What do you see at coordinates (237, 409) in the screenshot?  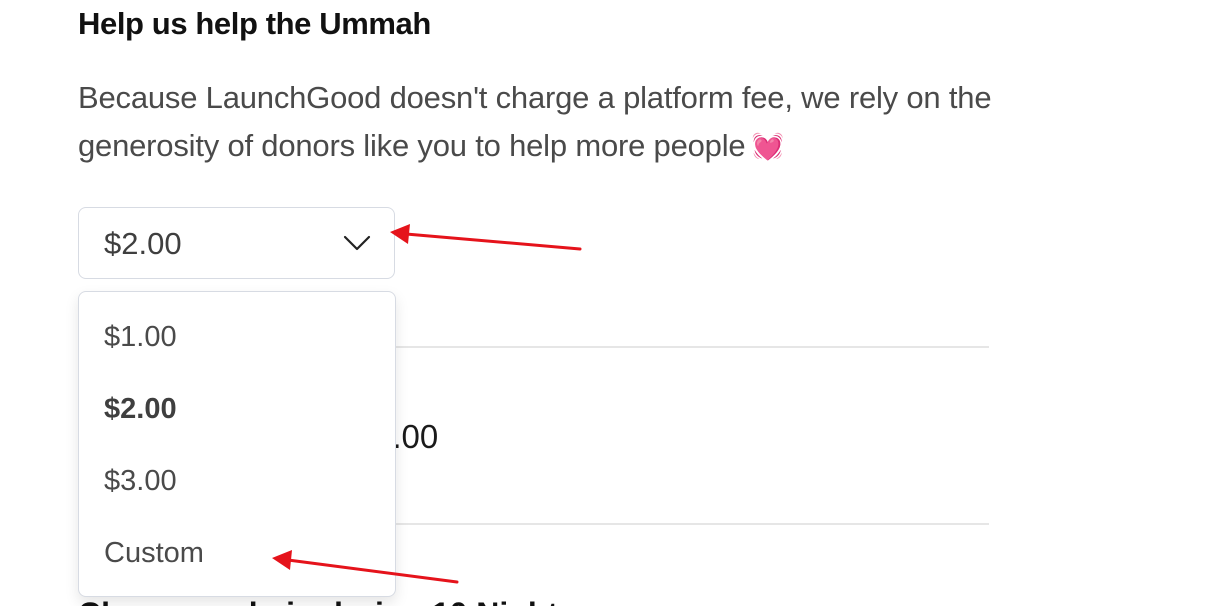 I see `dropdown-option-selected: $2.00` at bounding box center [237, 409].